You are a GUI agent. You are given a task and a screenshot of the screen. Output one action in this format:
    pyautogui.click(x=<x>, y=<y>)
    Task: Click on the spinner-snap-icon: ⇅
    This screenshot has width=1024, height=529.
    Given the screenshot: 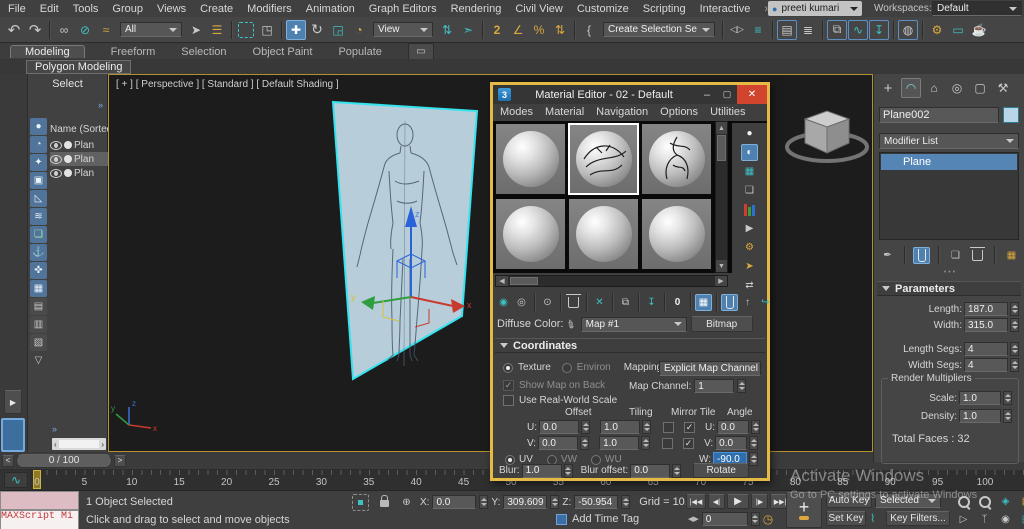 What is the action you would take?
    pyautogui.click(x=560, y=30)
    